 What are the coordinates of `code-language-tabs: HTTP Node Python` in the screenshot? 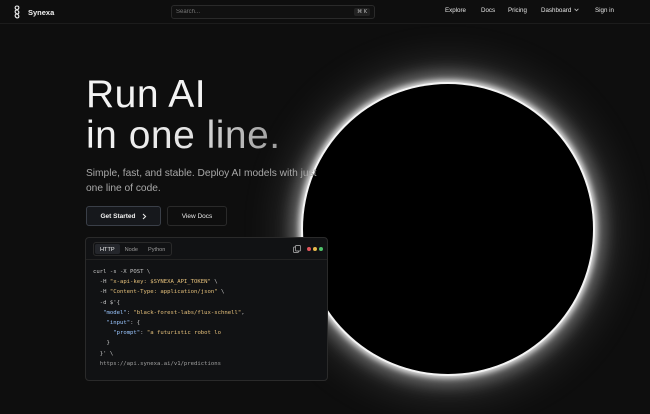 It's located at (133, 249).